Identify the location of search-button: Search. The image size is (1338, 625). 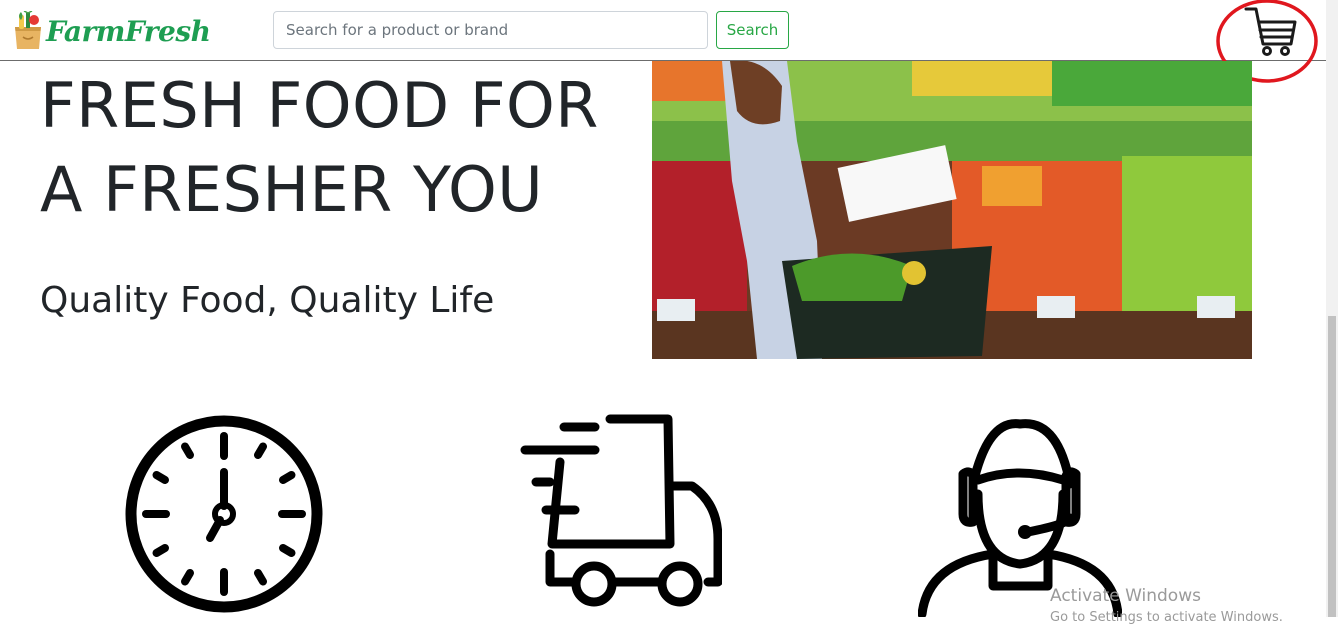
(752, 30).